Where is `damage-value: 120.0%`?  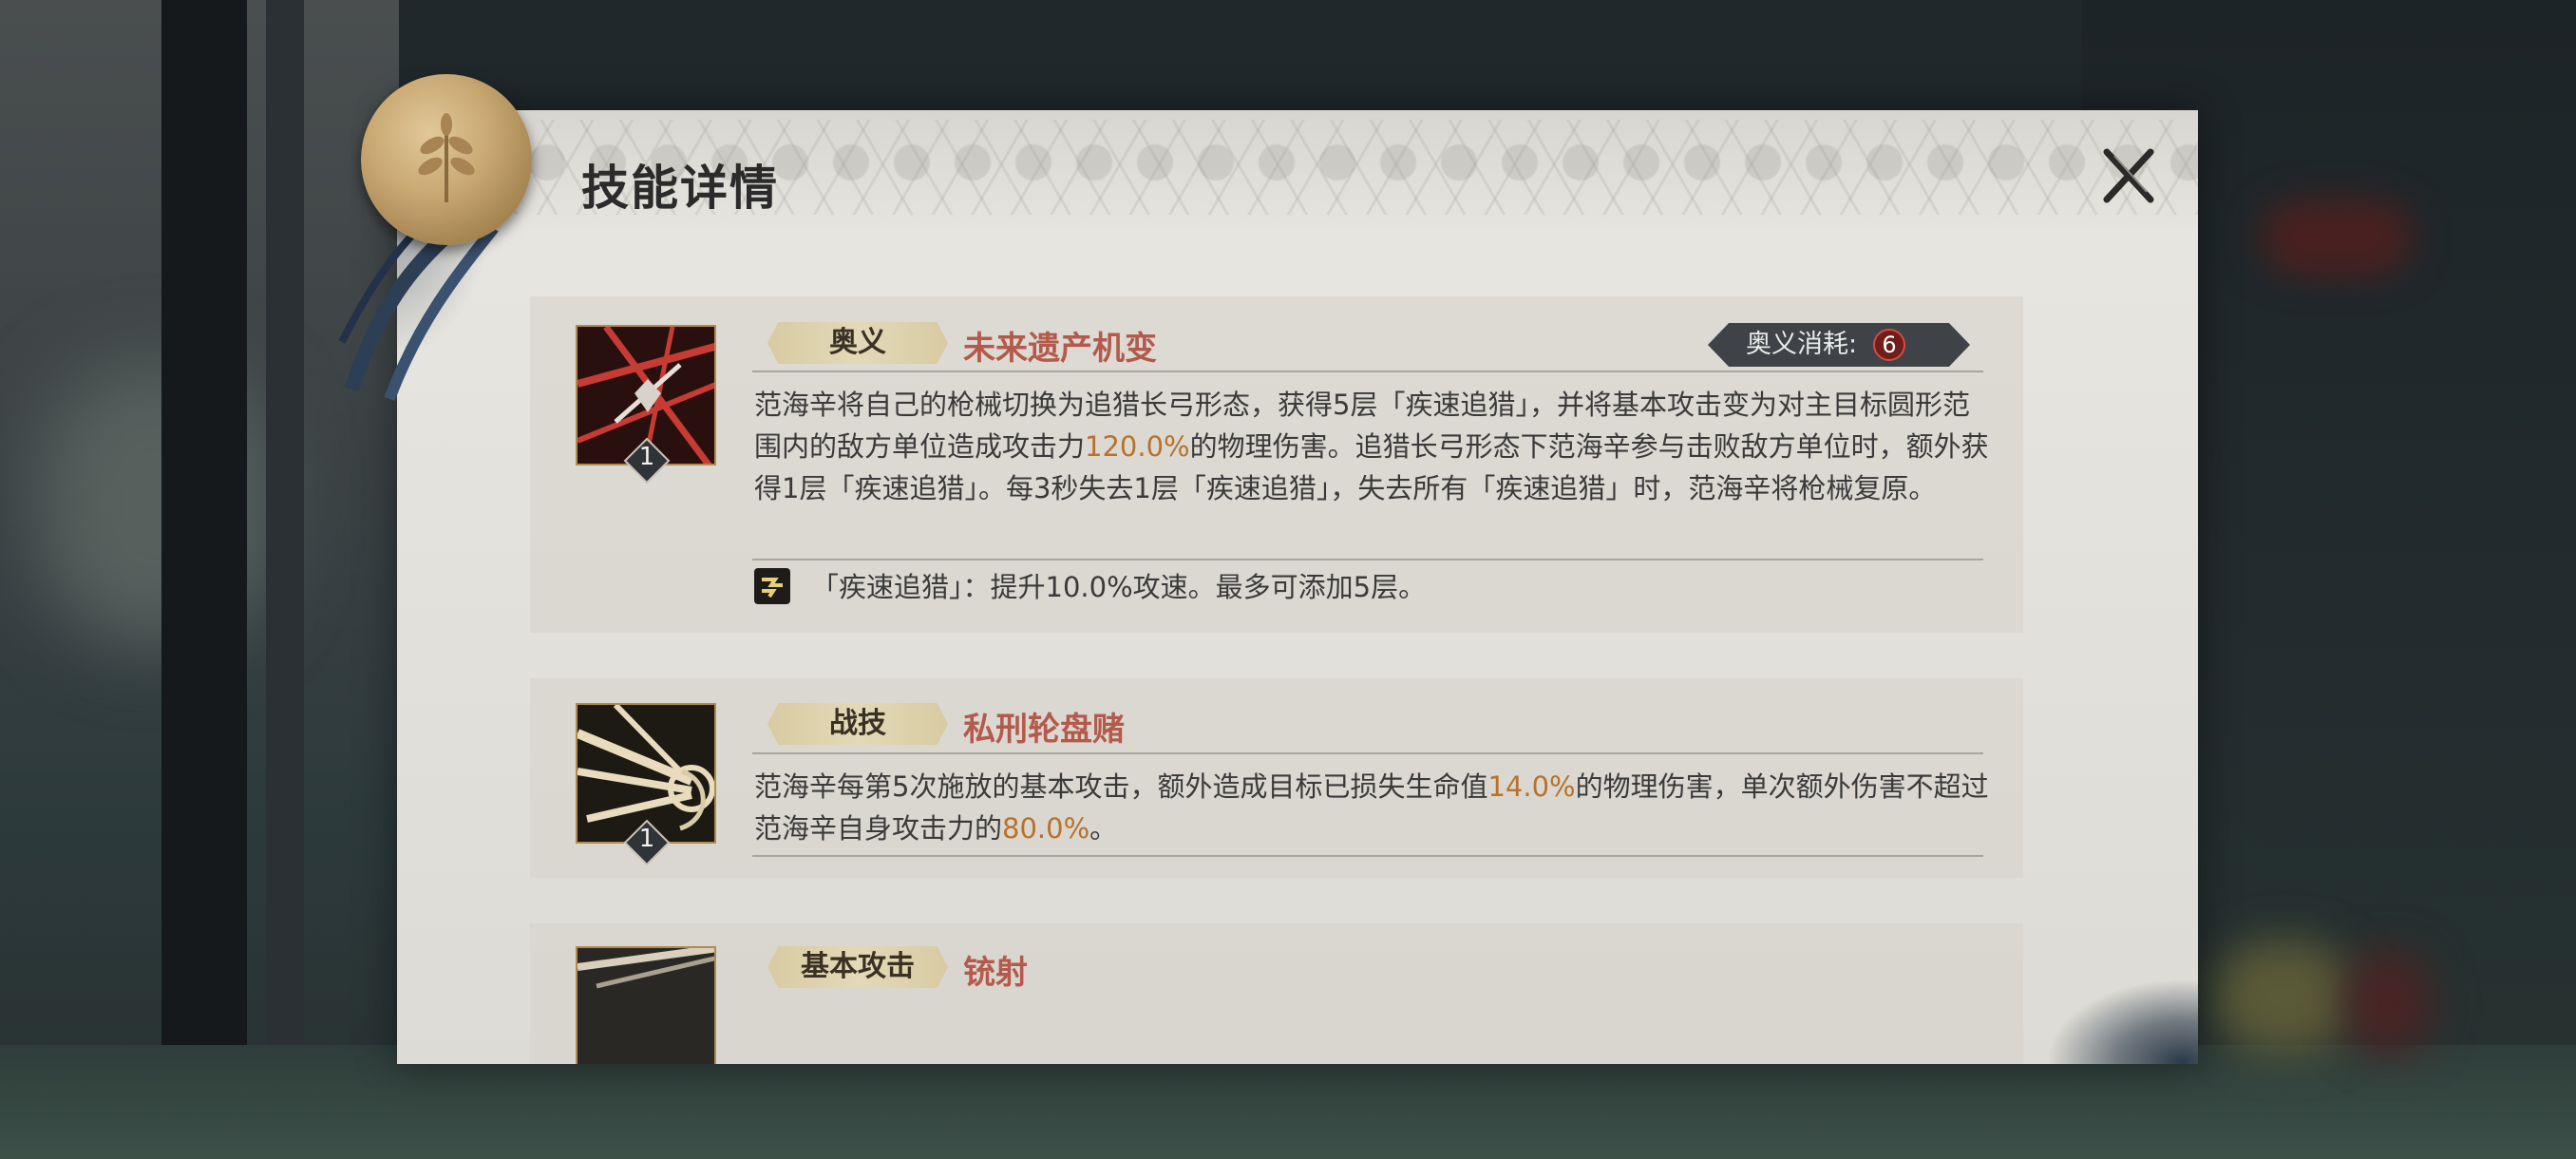 damage-value: 120.0% is located at coordinates (1137, 446).